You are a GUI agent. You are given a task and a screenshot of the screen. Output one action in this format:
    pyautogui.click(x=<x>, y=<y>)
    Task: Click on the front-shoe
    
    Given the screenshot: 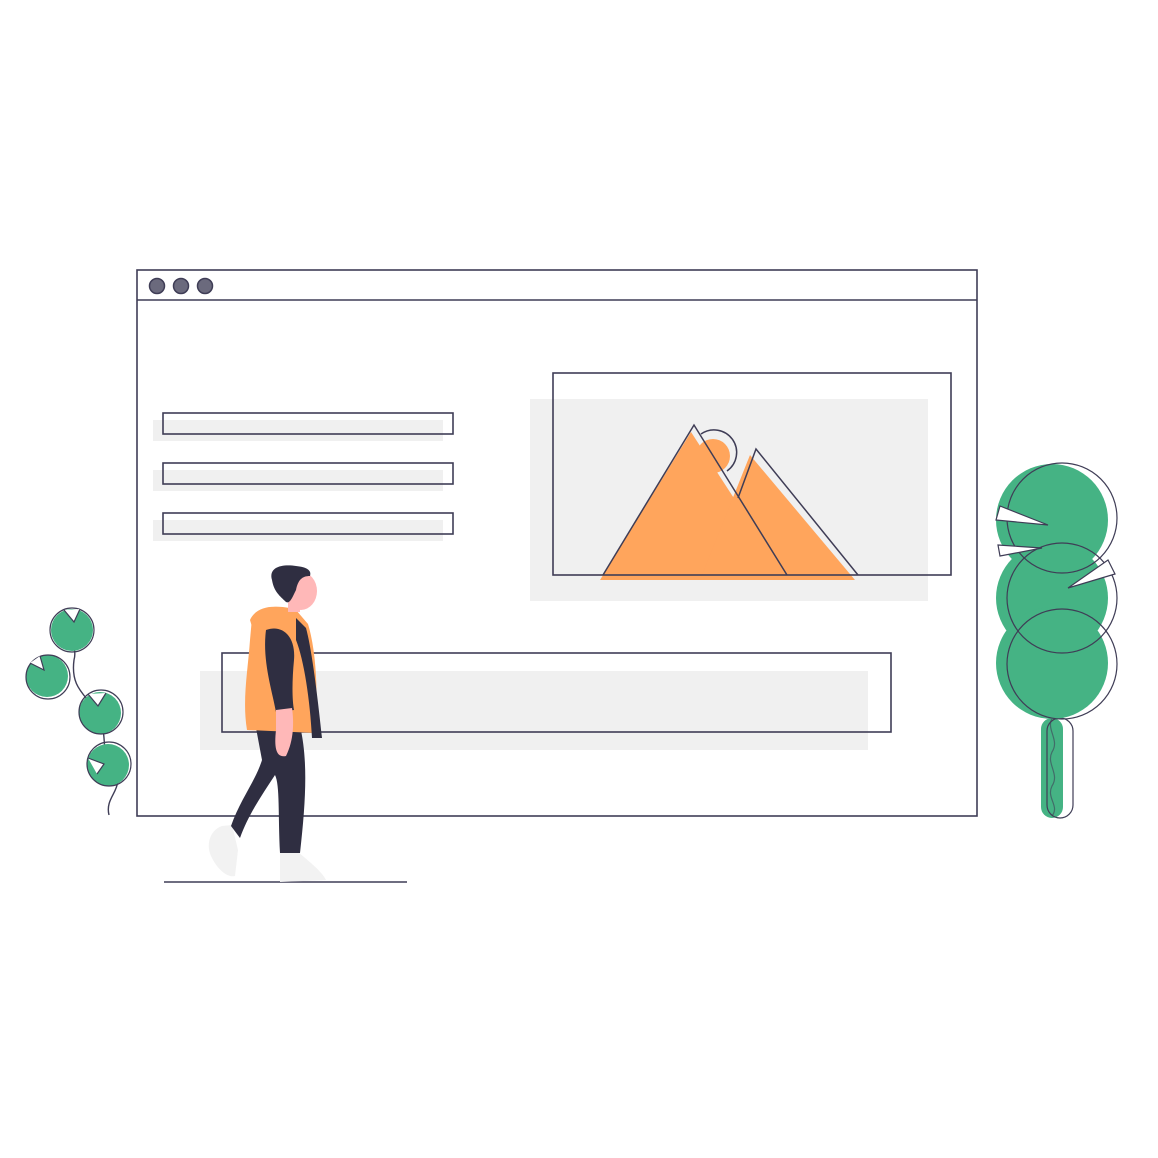 What is the action you would take?
    pyautogui.click(x=303, y=867)
    